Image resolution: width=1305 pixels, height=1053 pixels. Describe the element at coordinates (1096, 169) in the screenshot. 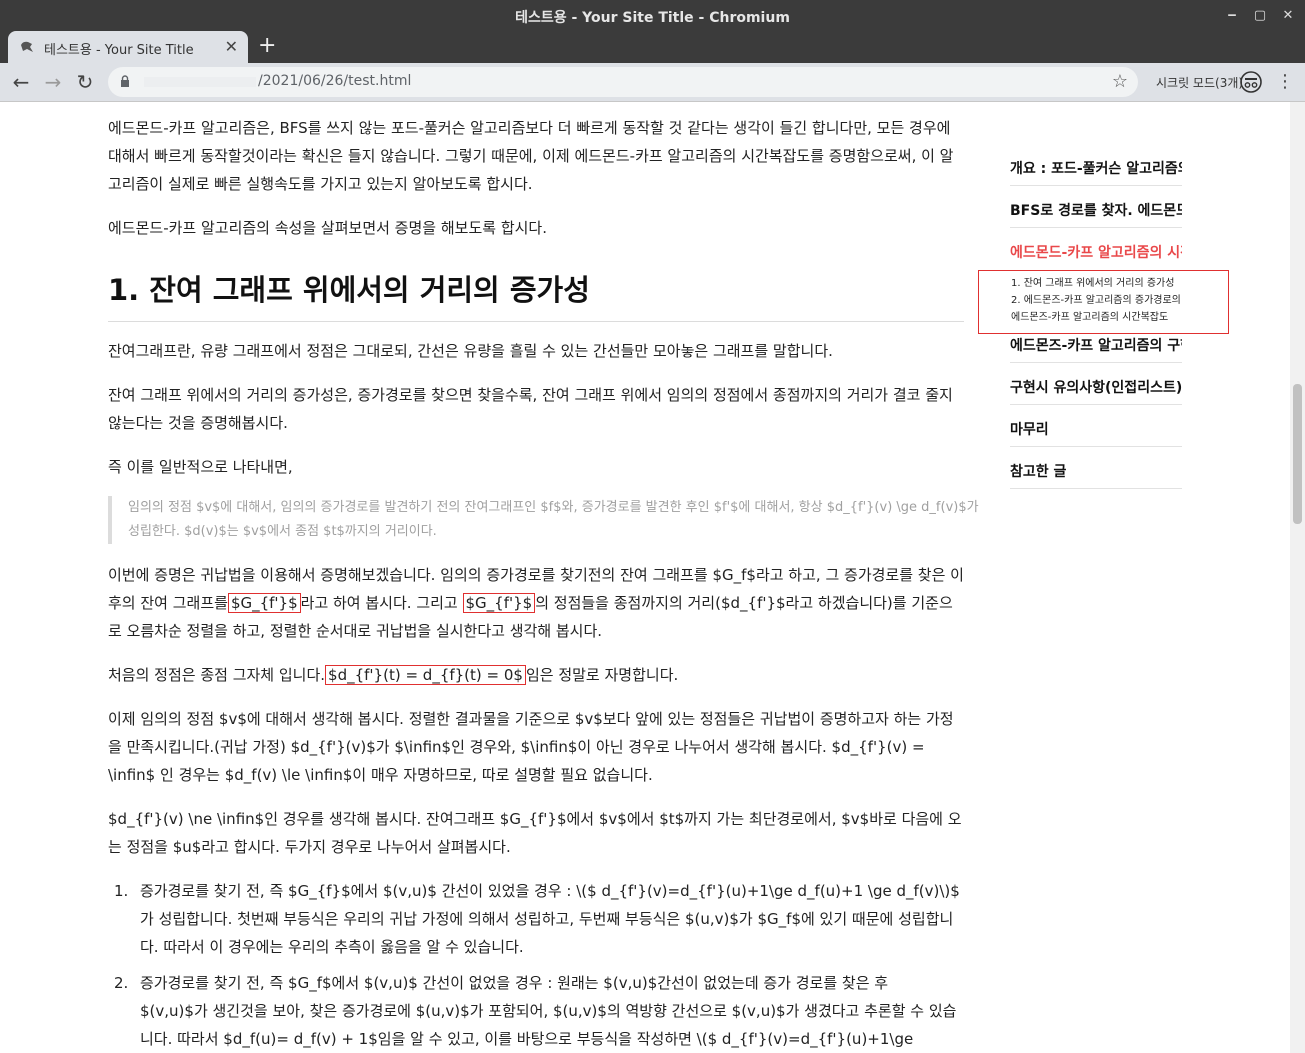

I see `toc-item: 개요 : 포드-풀커슨 알고리즘의 한계` at that location.